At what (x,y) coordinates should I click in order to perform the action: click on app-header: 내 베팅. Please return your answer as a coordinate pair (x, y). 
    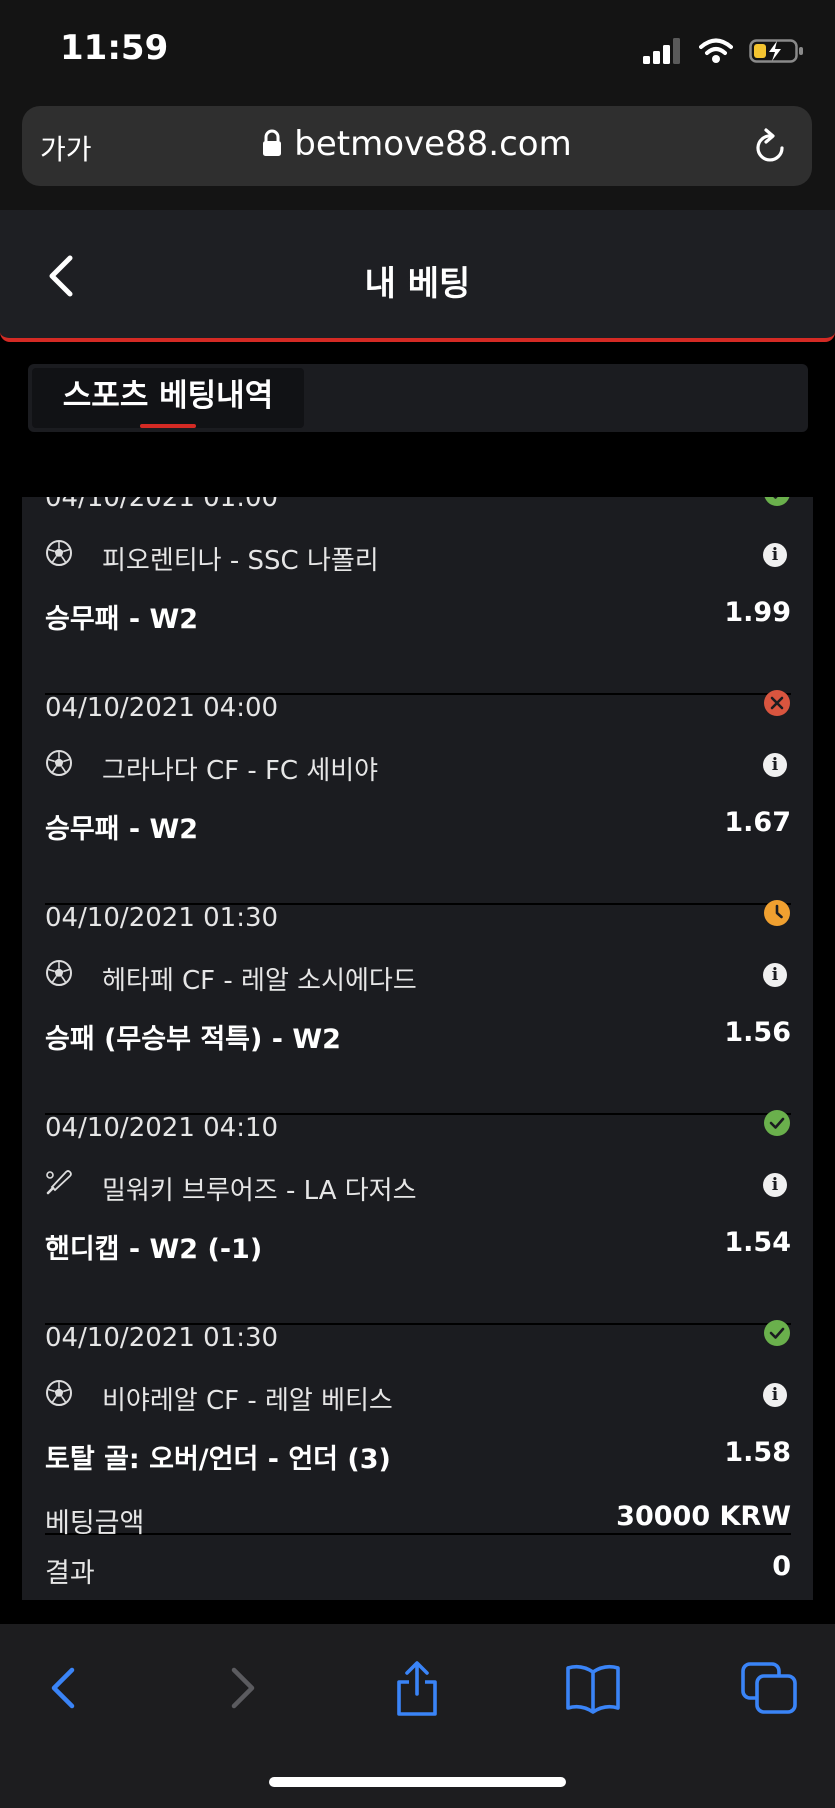
    Looking at the image, I should click on (417, 276).